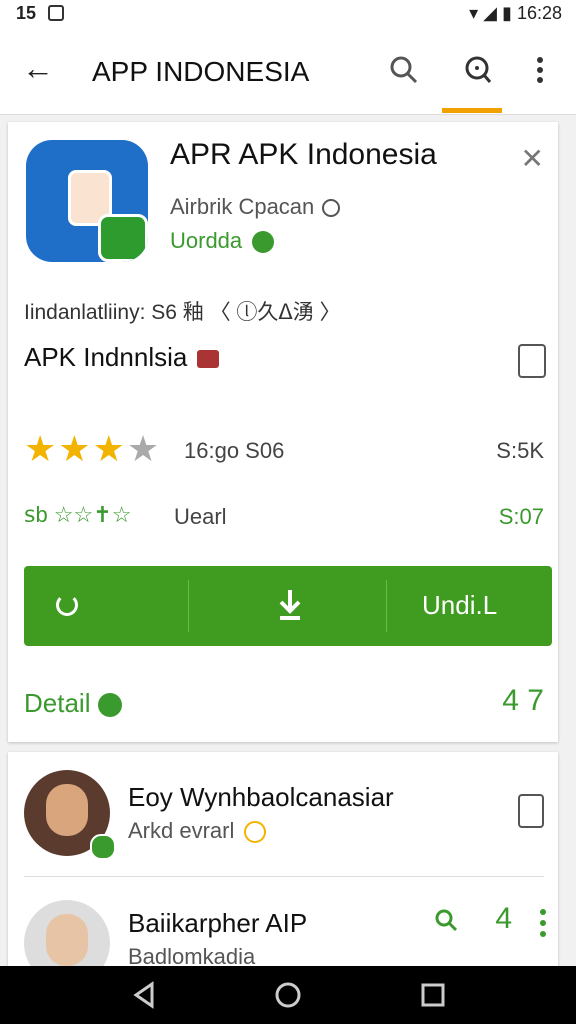  I want to click on check-icon, so click(263, 242).